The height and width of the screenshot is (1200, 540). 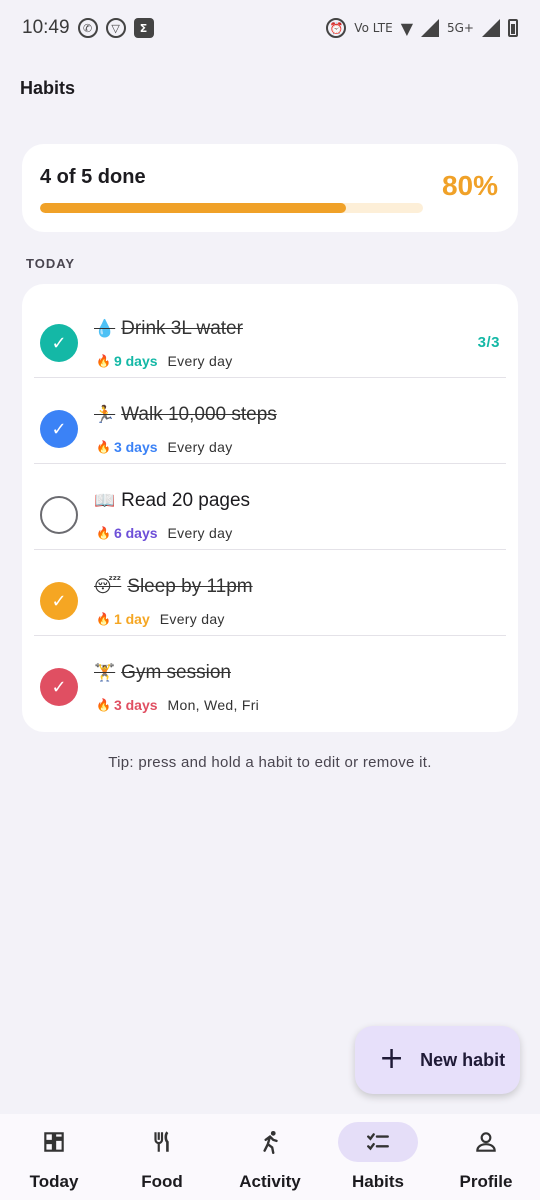 I want to click on alarm-icon: ⏰, so click(x=336, y=28).